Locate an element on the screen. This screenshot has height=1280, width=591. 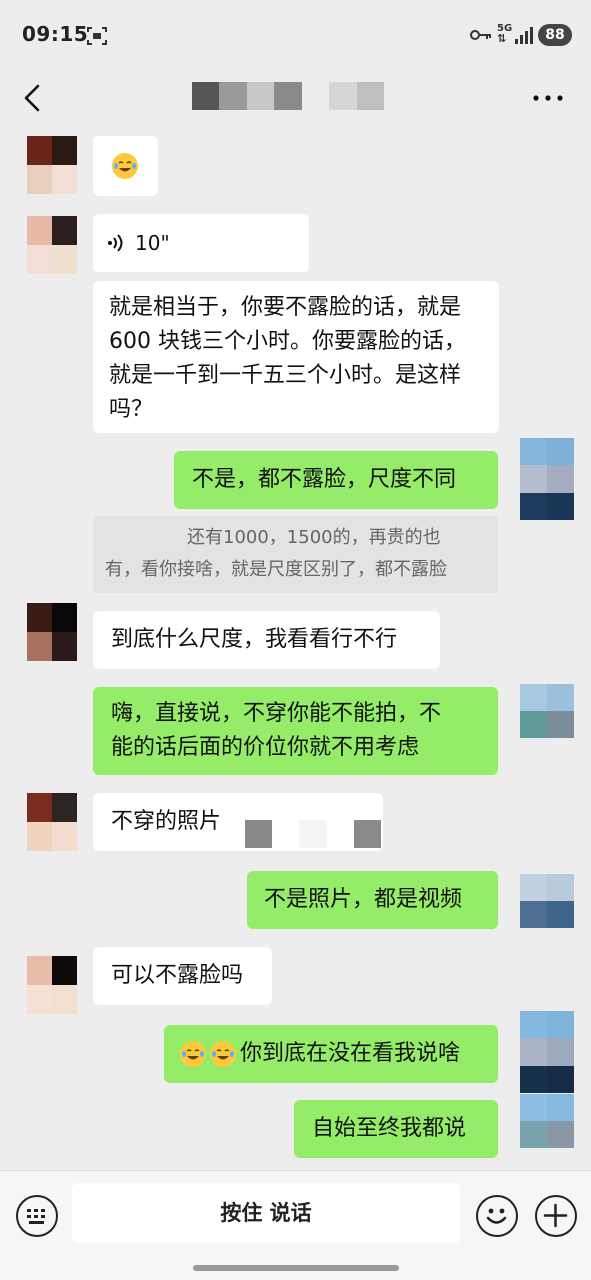
message-line: 就是相当于，你要不露脸的话，就是 is located at coordinates (285, 307).